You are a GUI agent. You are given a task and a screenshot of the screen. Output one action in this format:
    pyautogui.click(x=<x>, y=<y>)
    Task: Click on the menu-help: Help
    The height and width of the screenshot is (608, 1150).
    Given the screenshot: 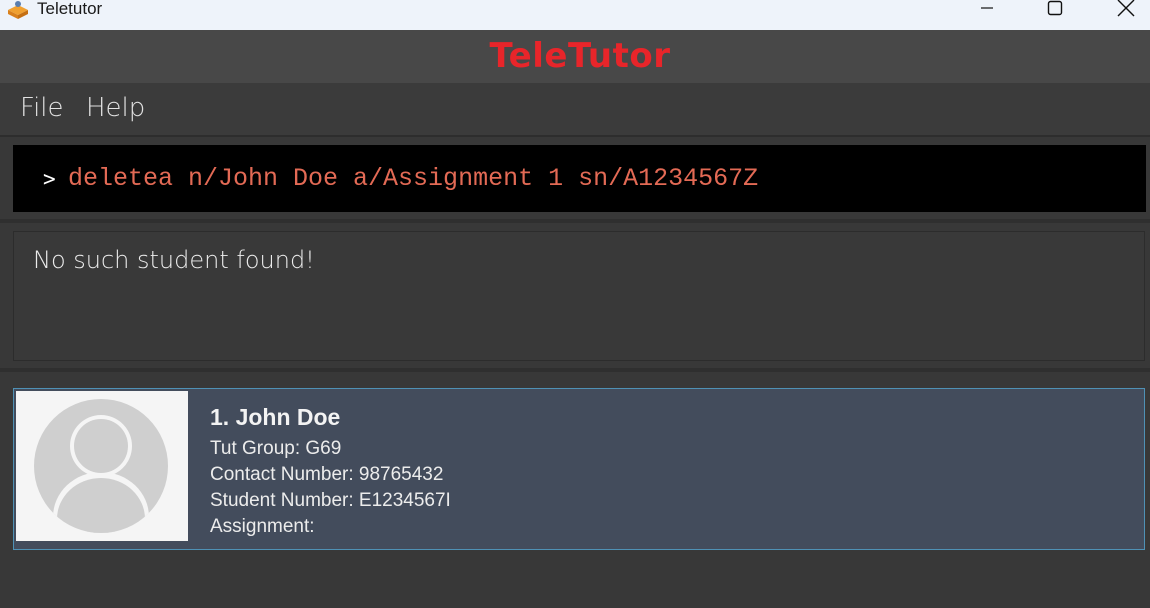 What is the action you would take?
    pyautogui.click(x=115, y=108)
    